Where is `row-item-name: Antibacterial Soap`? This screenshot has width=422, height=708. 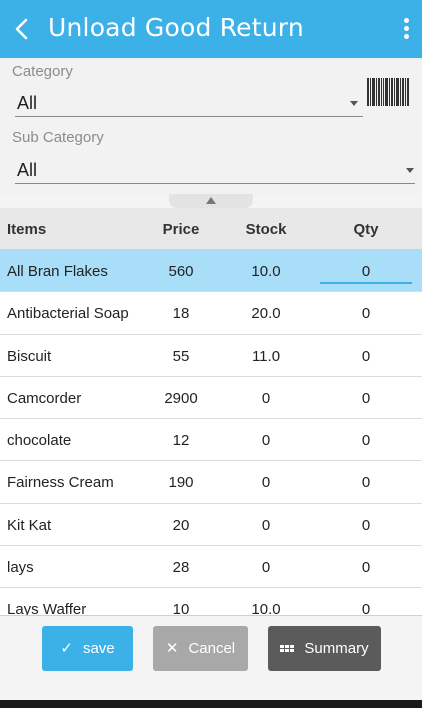 row-item-name: Antibacterial Soap is located at coordinates (68, 314).